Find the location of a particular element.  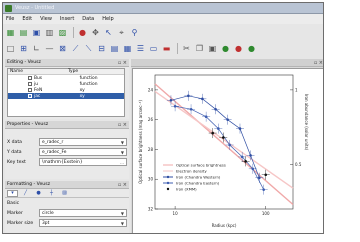

add-label-icon: ▭ is located at coordinates (153, 48).